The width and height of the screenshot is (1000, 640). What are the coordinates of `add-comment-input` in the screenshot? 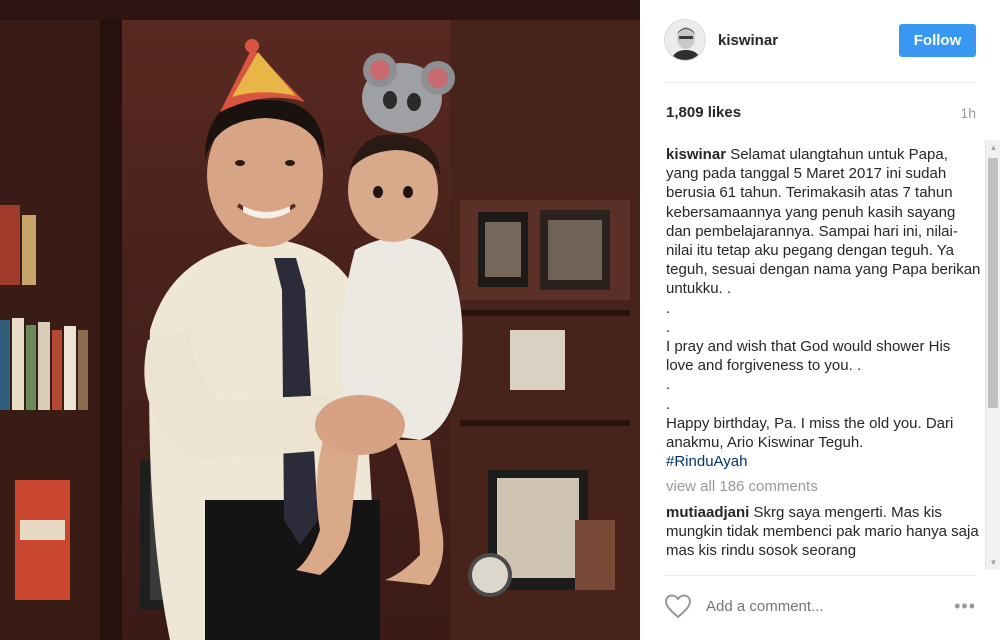 It's located at (830, 606).